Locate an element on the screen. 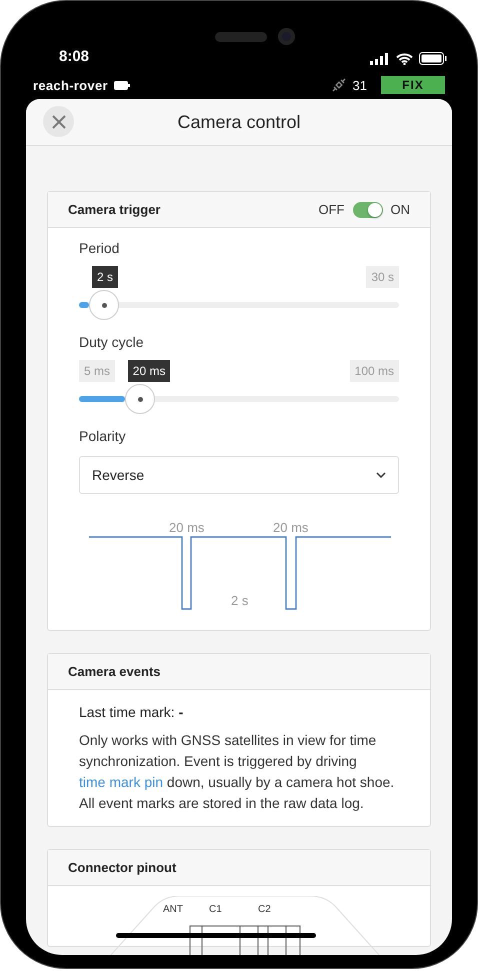  satellite-count: 31 is located at coordinates (359, 85).